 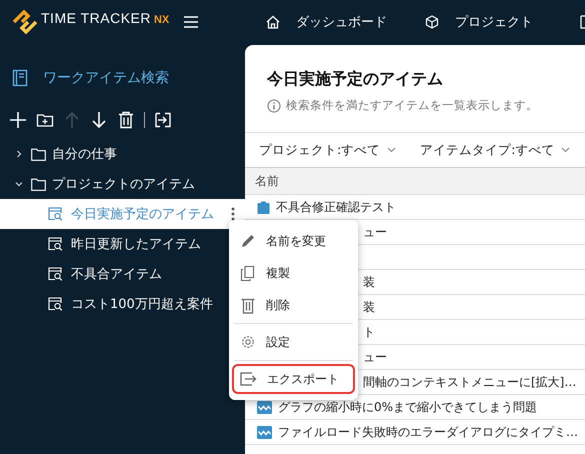 What do you see at coordinates (18, 120) in the screenshot?
I see `add-button` at bounding box center [18, 120].